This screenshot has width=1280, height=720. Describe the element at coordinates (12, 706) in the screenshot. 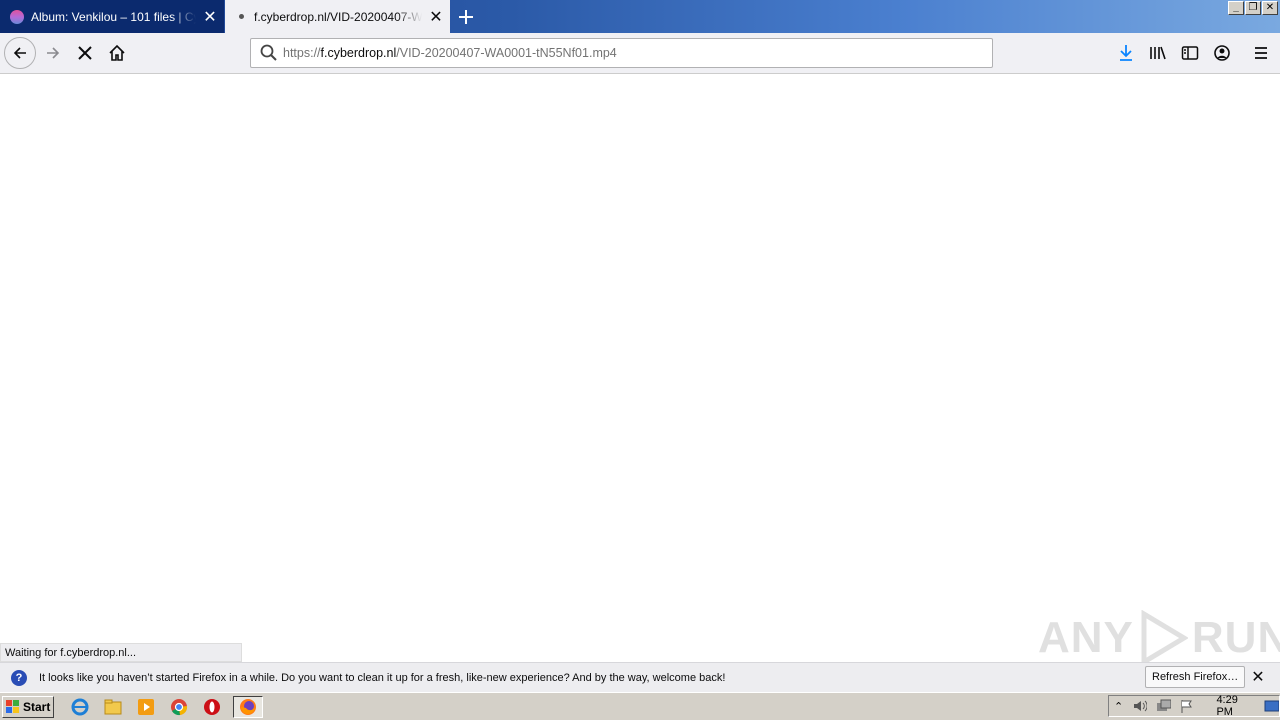

I see `windows-logo-icon` at that location.